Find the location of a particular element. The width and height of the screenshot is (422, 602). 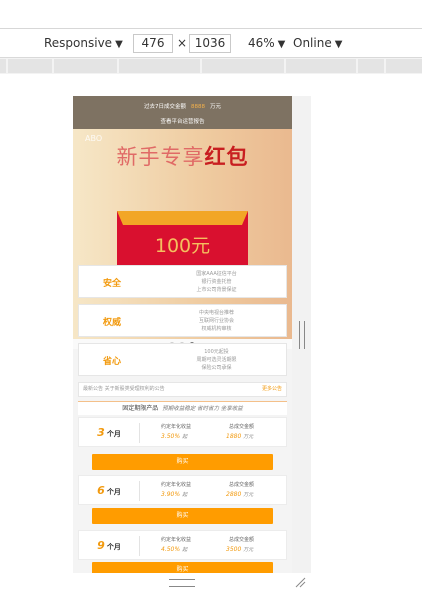

feature-title: 权威 is located at coordinates (111, 323).